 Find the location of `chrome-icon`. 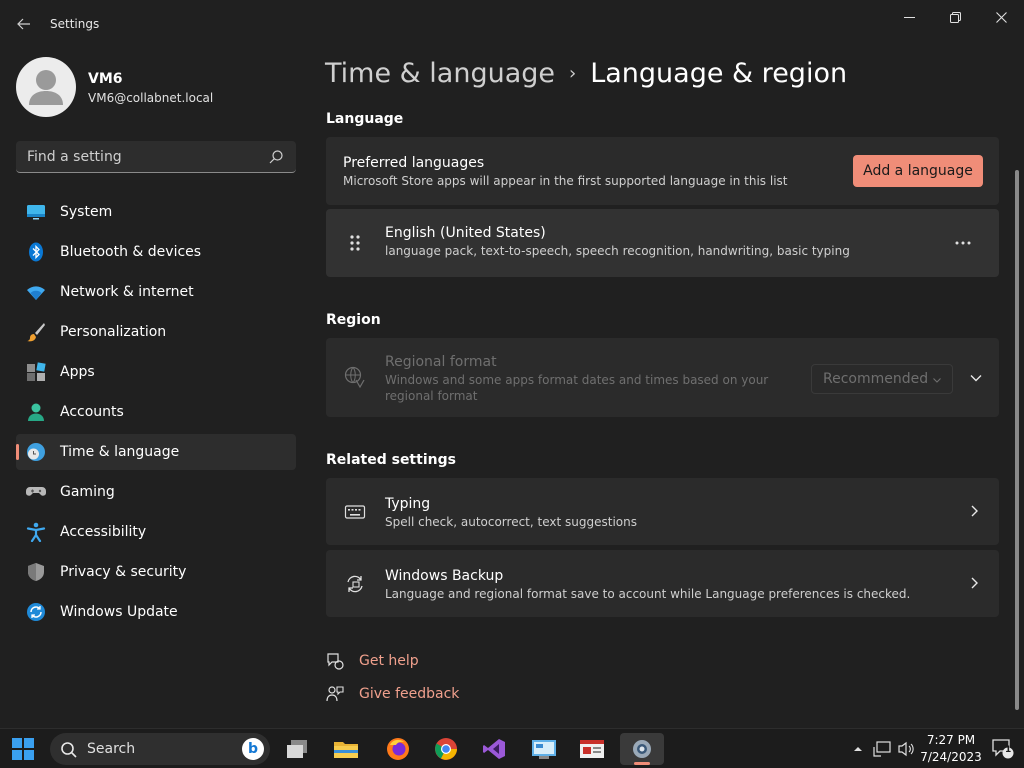

chrome-icon is located at coordinates (446, 749).